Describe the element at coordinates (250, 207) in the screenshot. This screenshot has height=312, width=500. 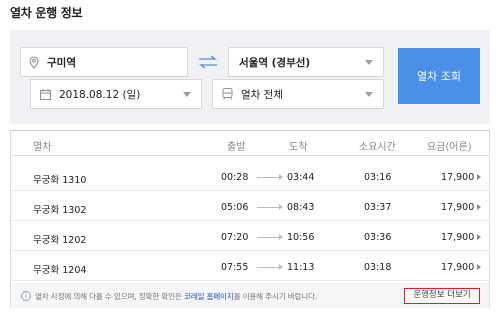
I see `table-row: 무궁화 1302 05:06 08:43 03:37 17,900` at that location.